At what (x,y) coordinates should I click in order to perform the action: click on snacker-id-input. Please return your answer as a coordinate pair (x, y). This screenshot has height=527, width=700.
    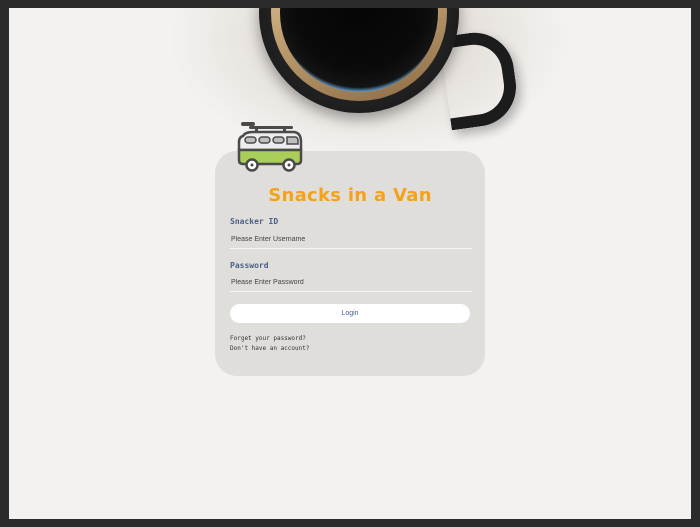
    Looking at the image, I should click on (351, 239).